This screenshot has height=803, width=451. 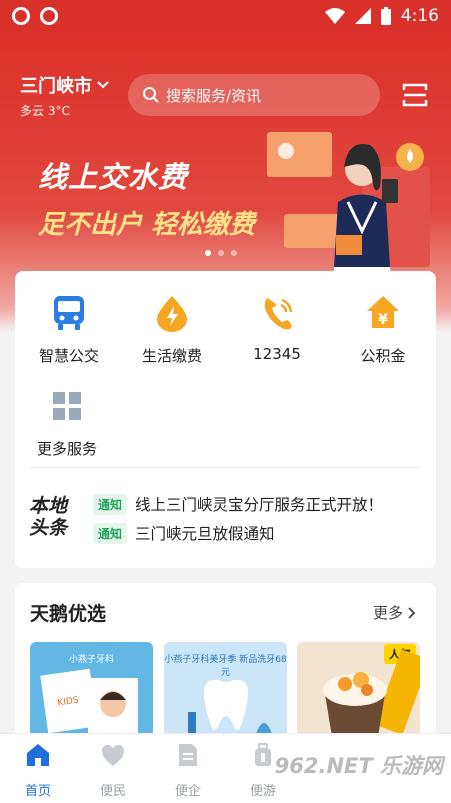 I want to click on news-item: 通知 三门峡元旦放假通知, so click(x=184, y=533).